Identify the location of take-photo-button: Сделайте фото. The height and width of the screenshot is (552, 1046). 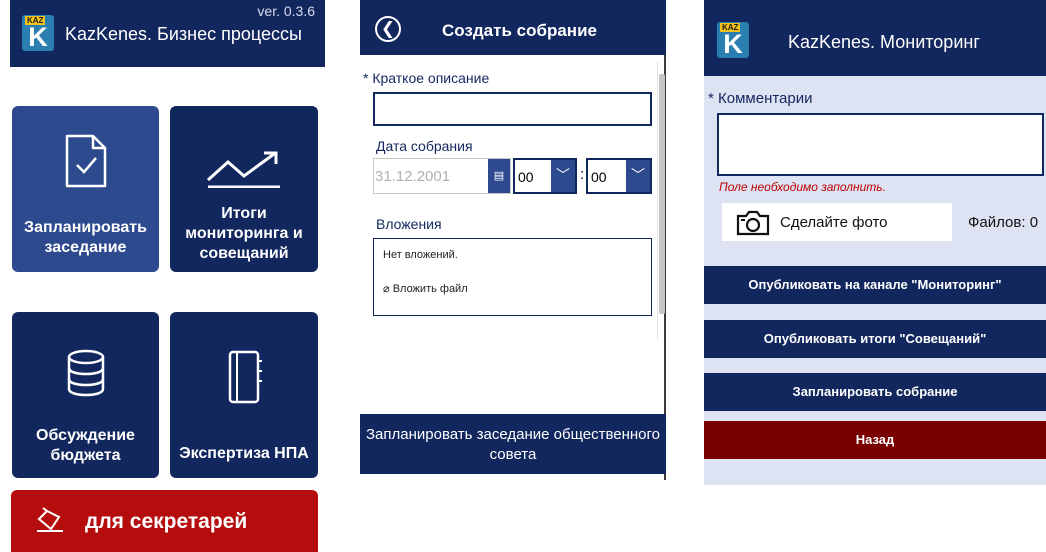
(837, 222).